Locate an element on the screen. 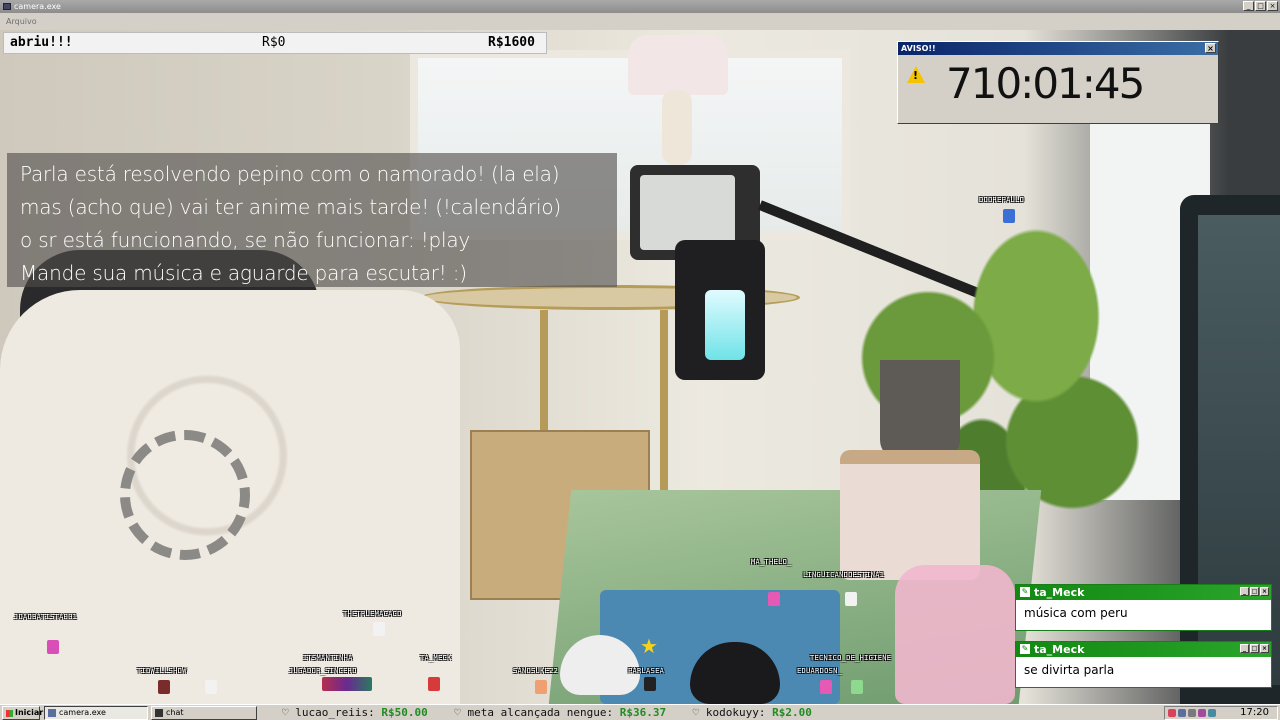 Image resolution: width=1280 pixels, height=720 pixels. network-icon is located at coordinates (1182, 713).